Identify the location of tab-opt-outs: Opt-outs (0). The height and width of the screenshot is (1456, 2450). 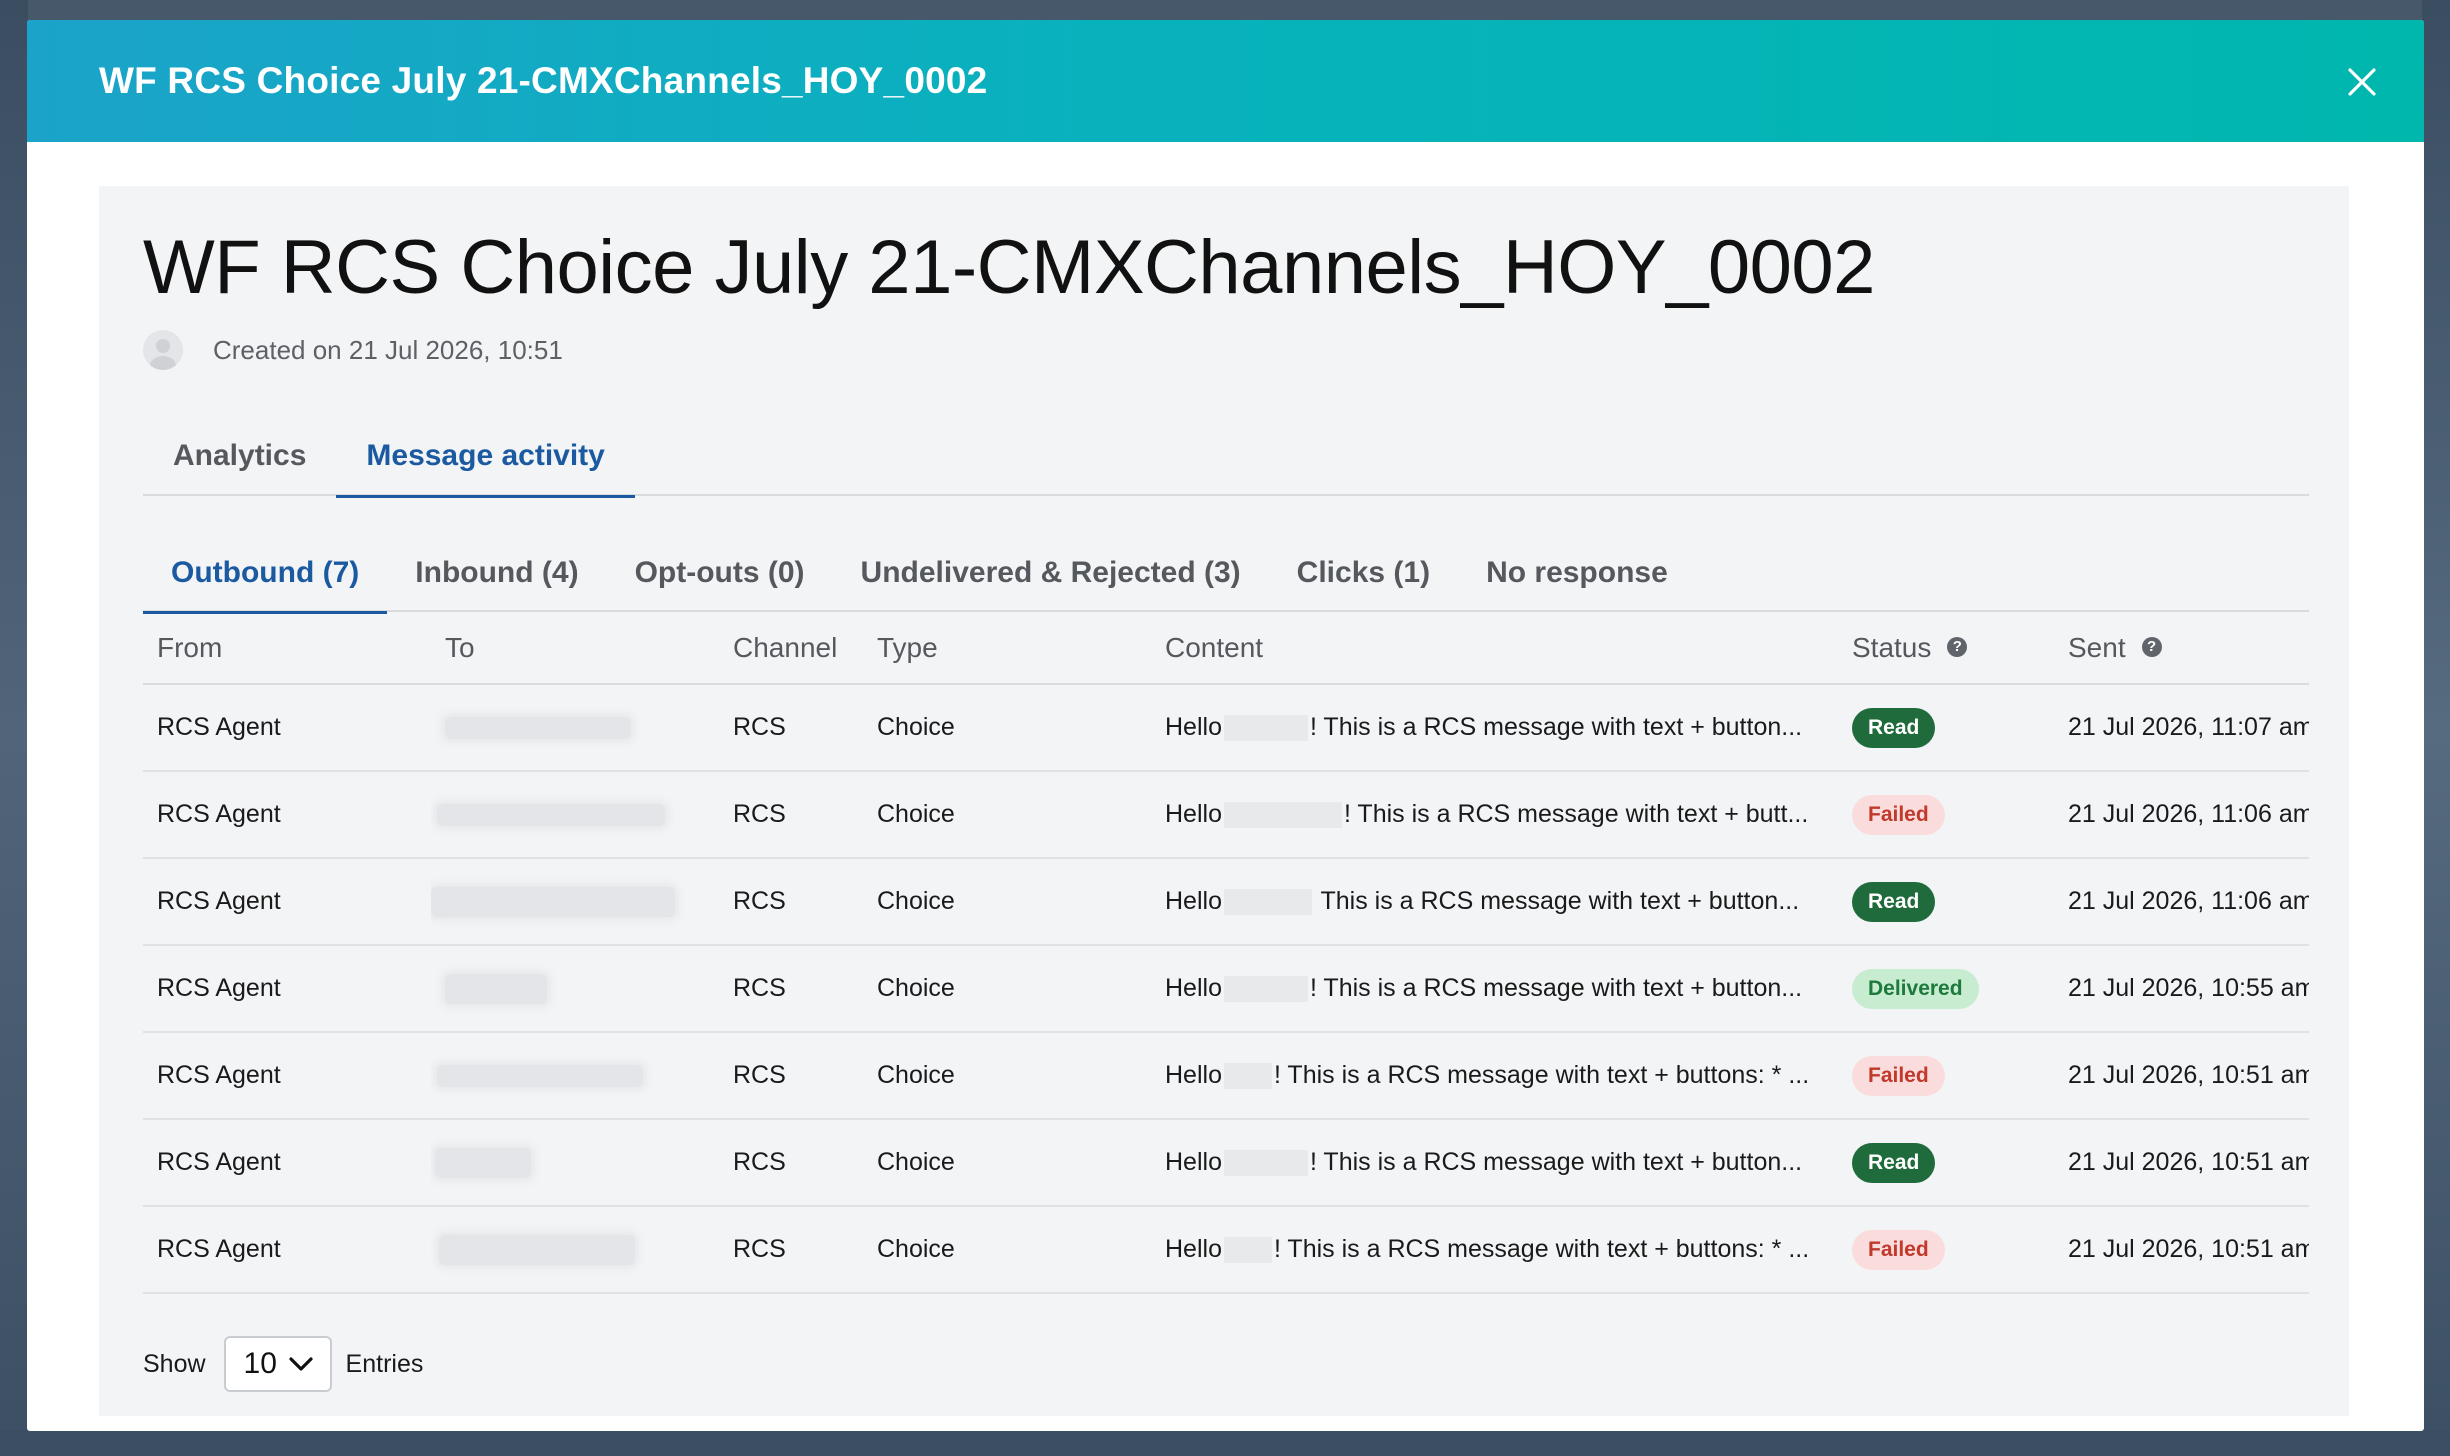
(720, 582).